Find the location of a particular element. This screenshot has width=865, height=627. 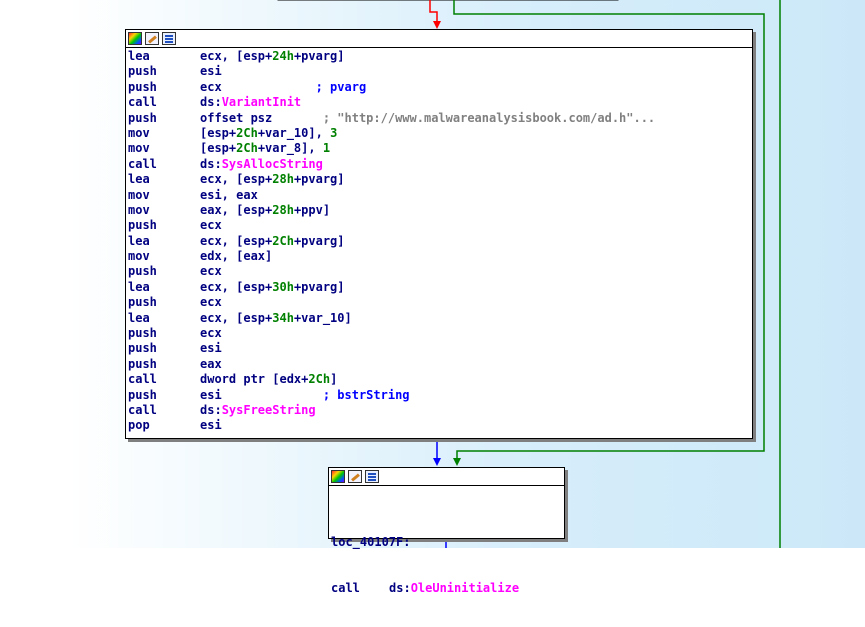

instruction-line: lea ecx, [esp+ 2Ch +pvarg] is located at coordinates (440, 241).